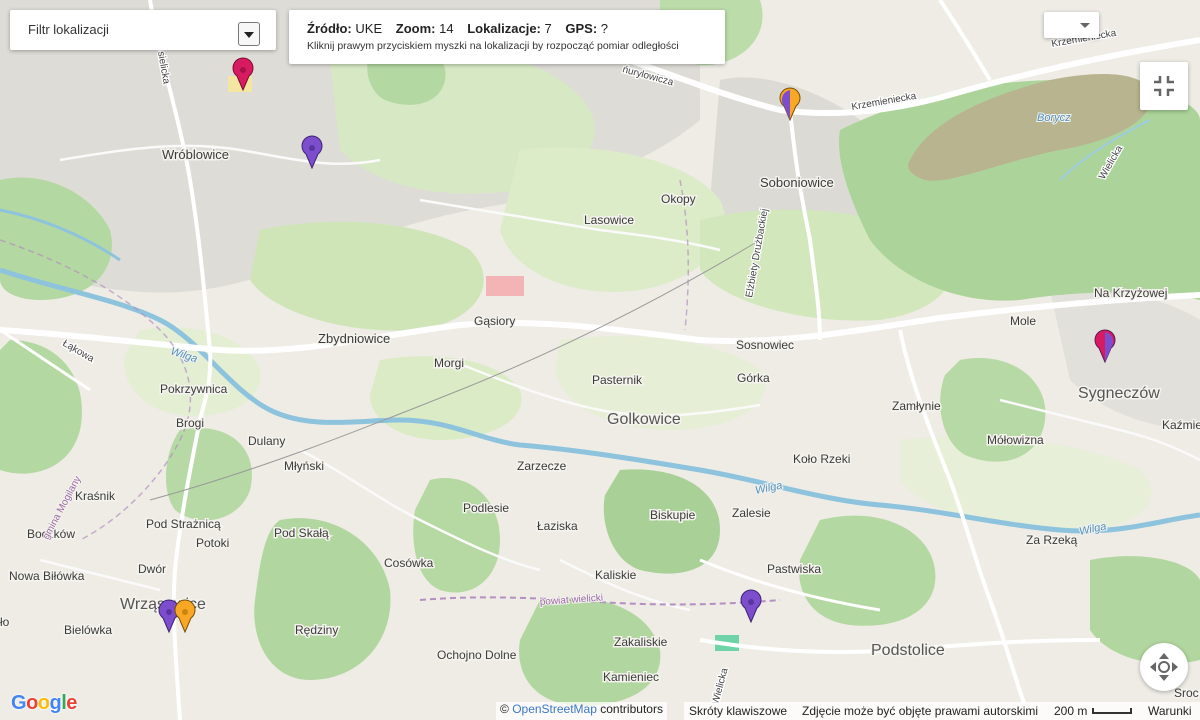  What do you see at coordinates (194, 389) in the screenshot?
I see `place-label: Pokrzywnica` at bounding box center [194, 389].